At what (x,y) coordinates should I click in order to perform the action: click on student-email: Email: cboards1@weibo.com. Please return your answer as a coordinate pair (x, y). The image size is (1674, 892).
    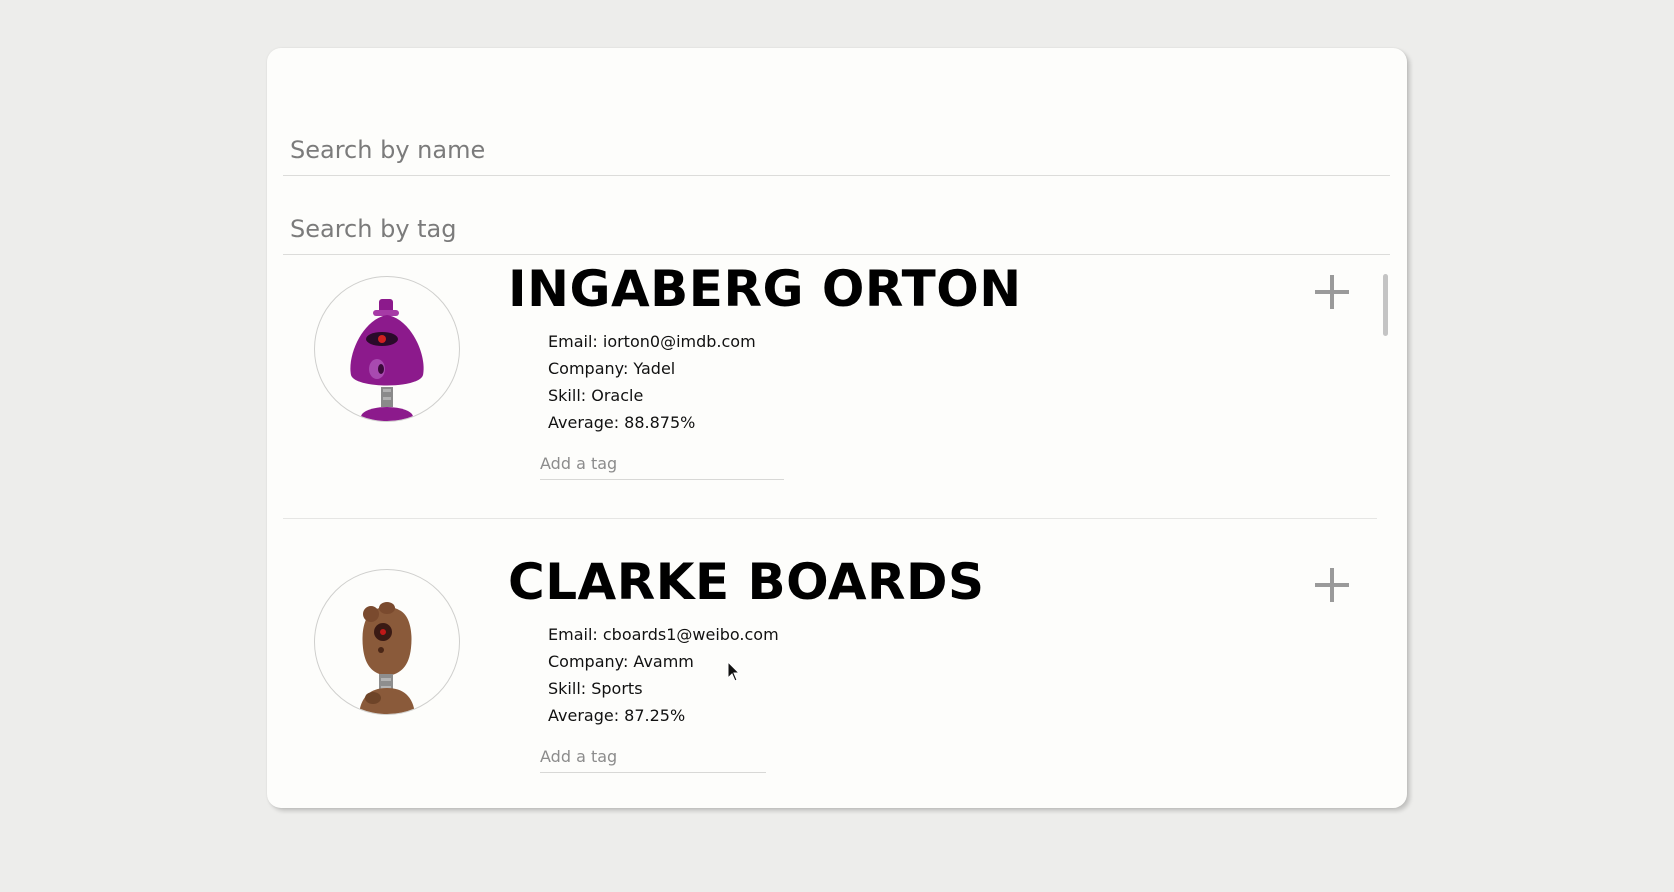
    Looking at the image, I should click on (663, 634).